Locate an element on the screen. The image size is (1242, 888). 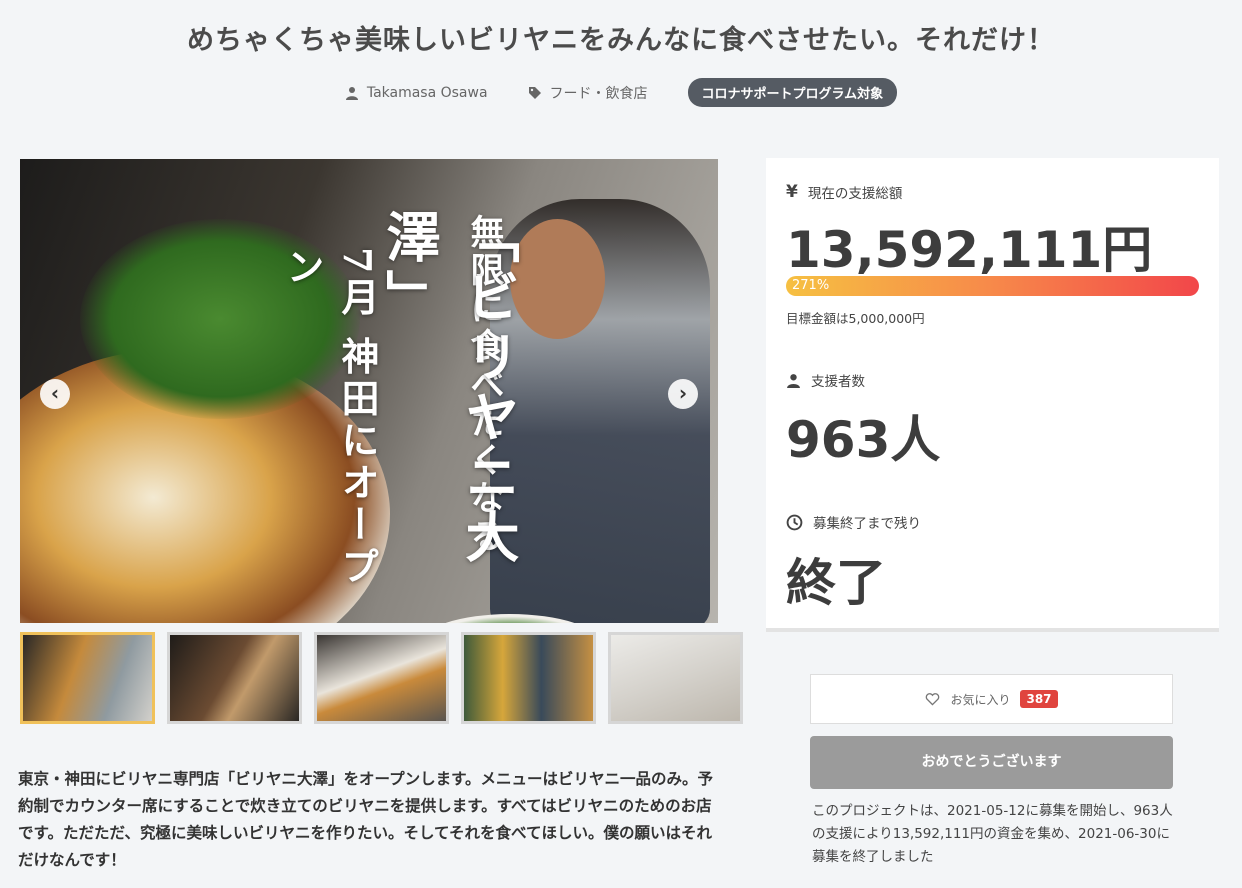
author-name: Takamasa Osawa is located at coordinates (427, 92).